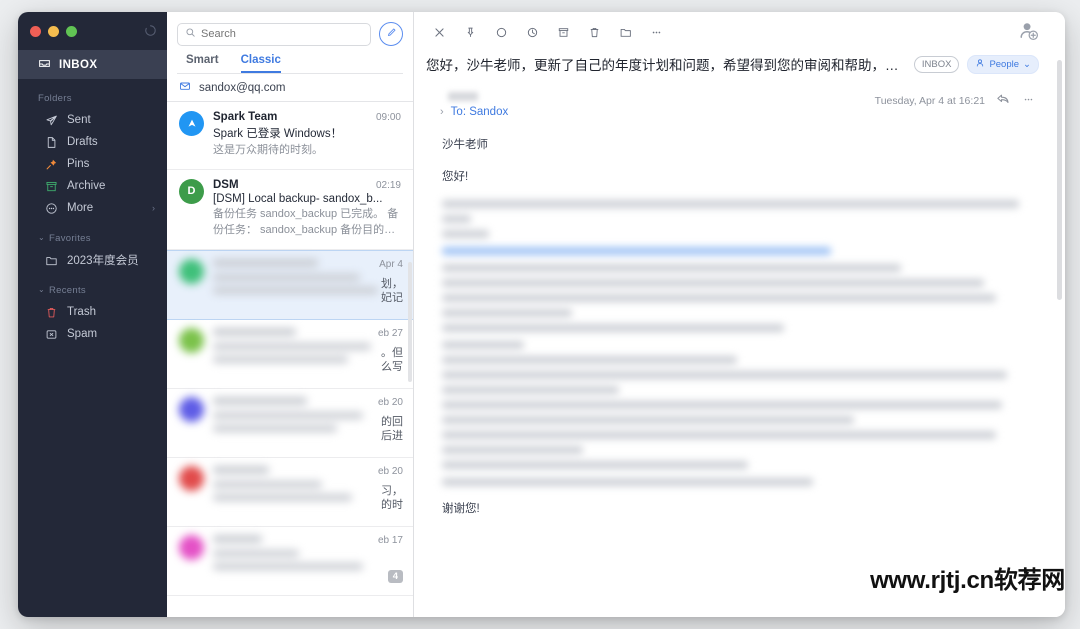 The width and height of the screenshot is (1080, 629). What do you see at coordinates (936, 64) in the screenshot?
I see `status-badge-inbox: INBOX` at bounding box center [936, 64].